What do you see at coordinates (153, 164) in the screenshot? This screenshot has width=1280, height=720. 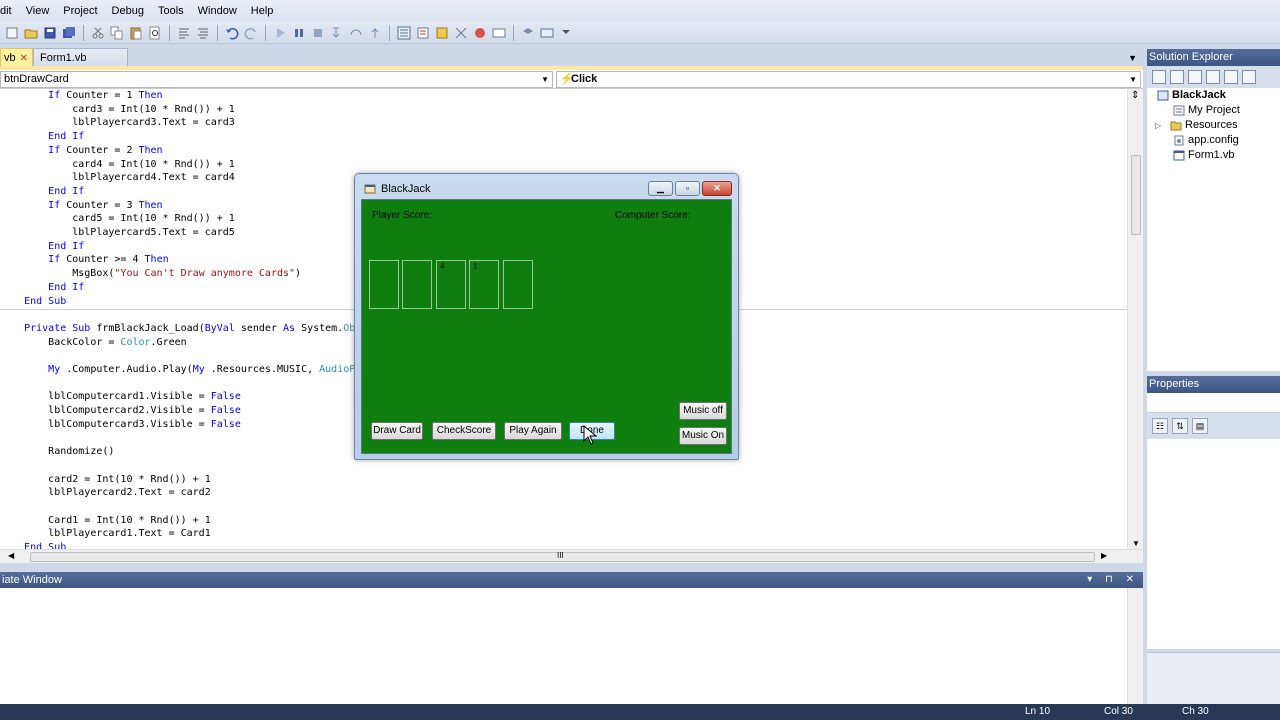 I see `code-text: card4 = Int(10 * Rnd()) + 1` at bounding box center [153, 164].